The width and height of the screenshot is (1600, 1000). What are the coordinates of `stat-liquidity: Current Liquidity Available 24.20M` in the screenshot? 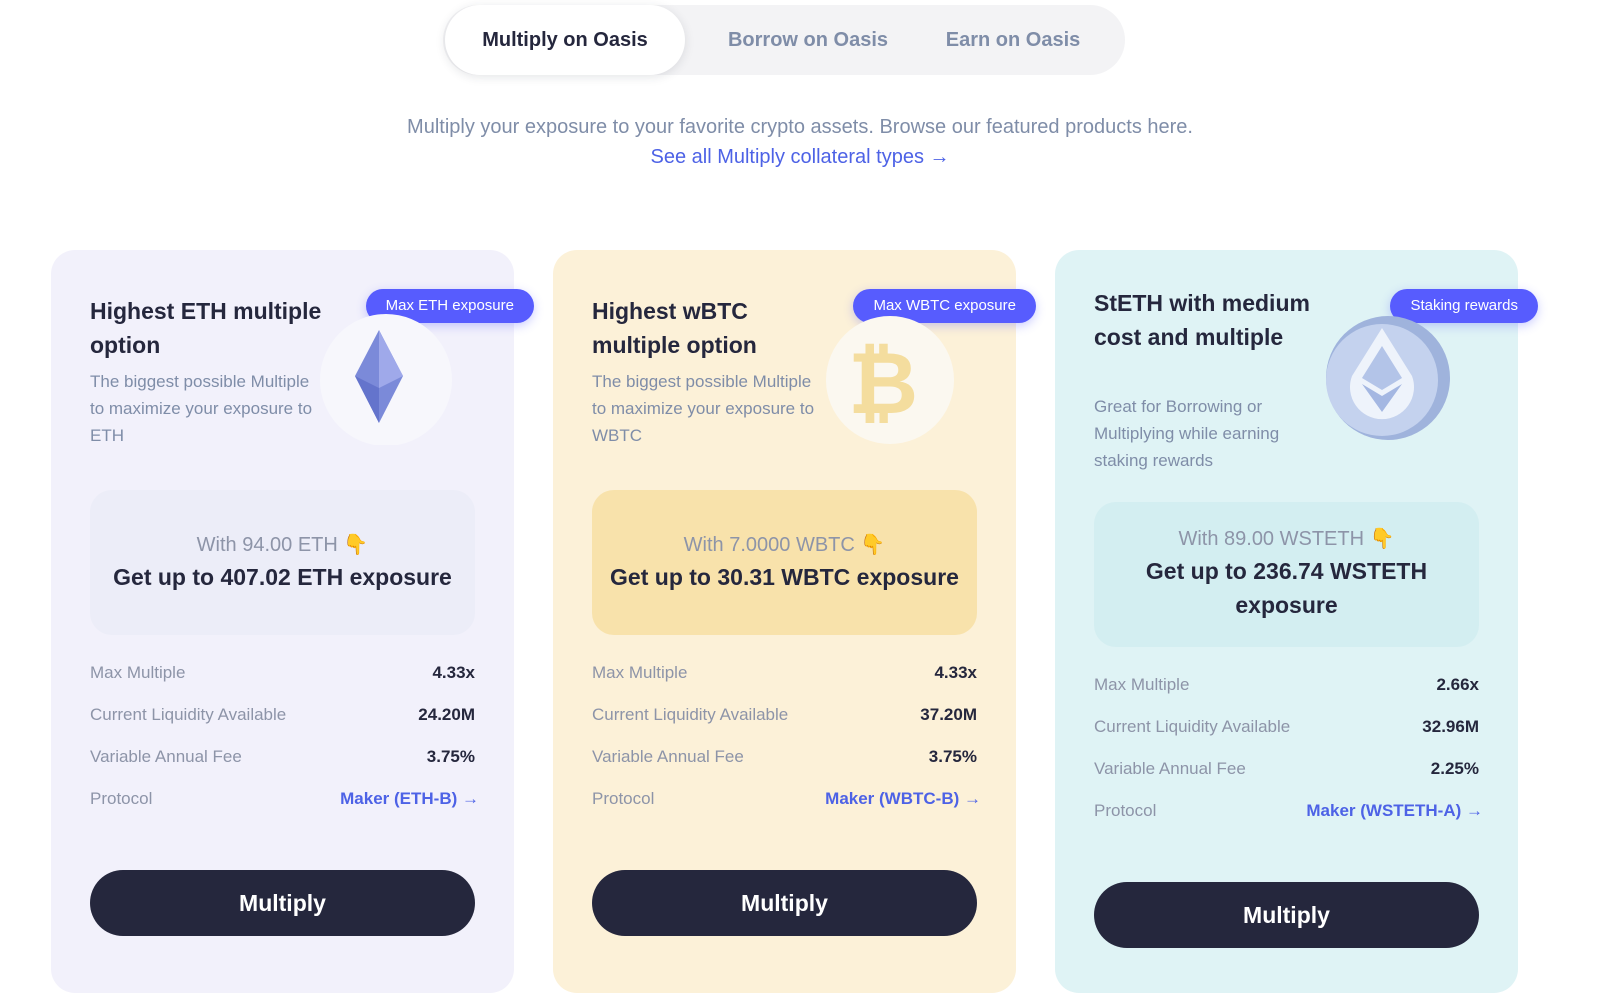 It's located at (282, 715).